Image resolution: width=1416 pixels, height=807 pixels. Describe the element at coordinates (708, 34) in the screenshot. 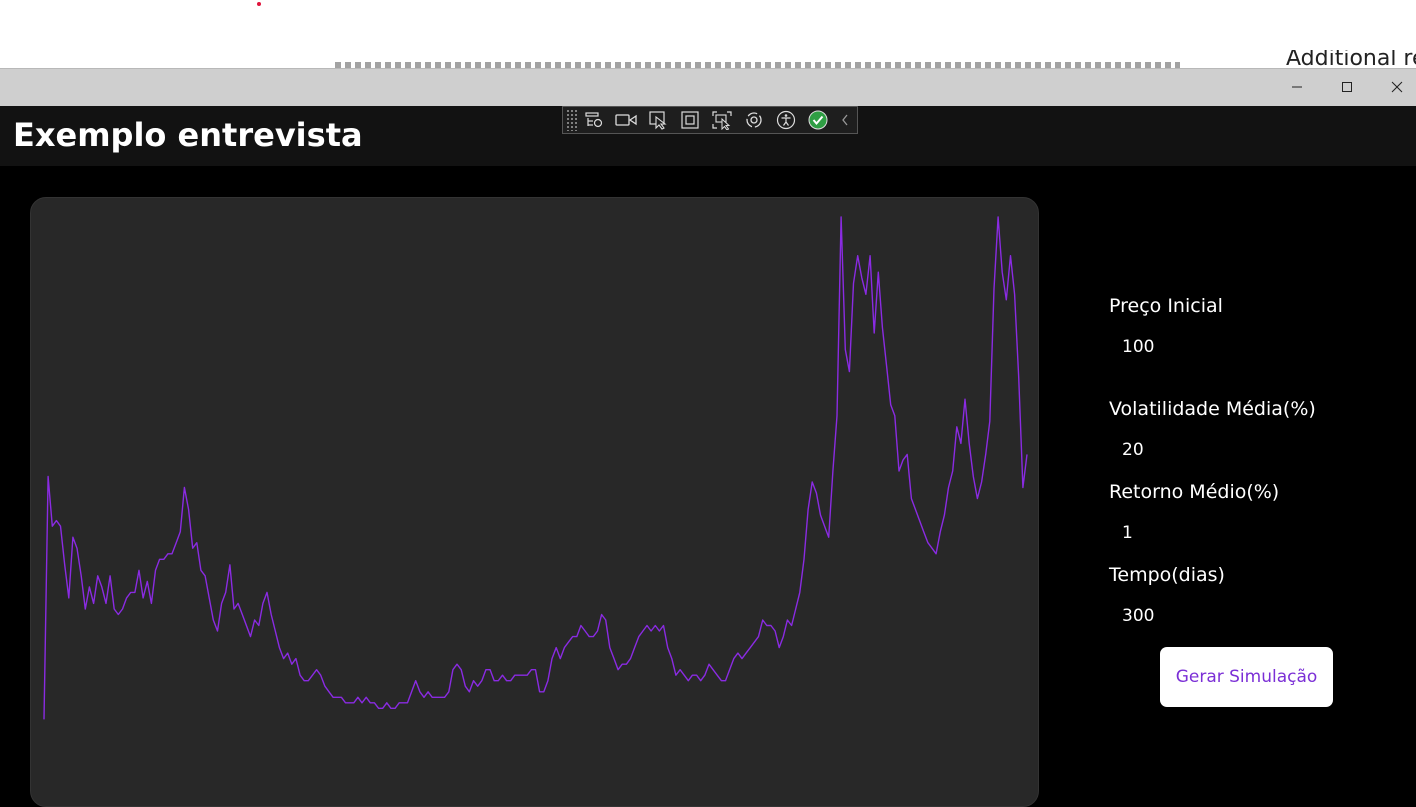

I see `background-page` at that location.